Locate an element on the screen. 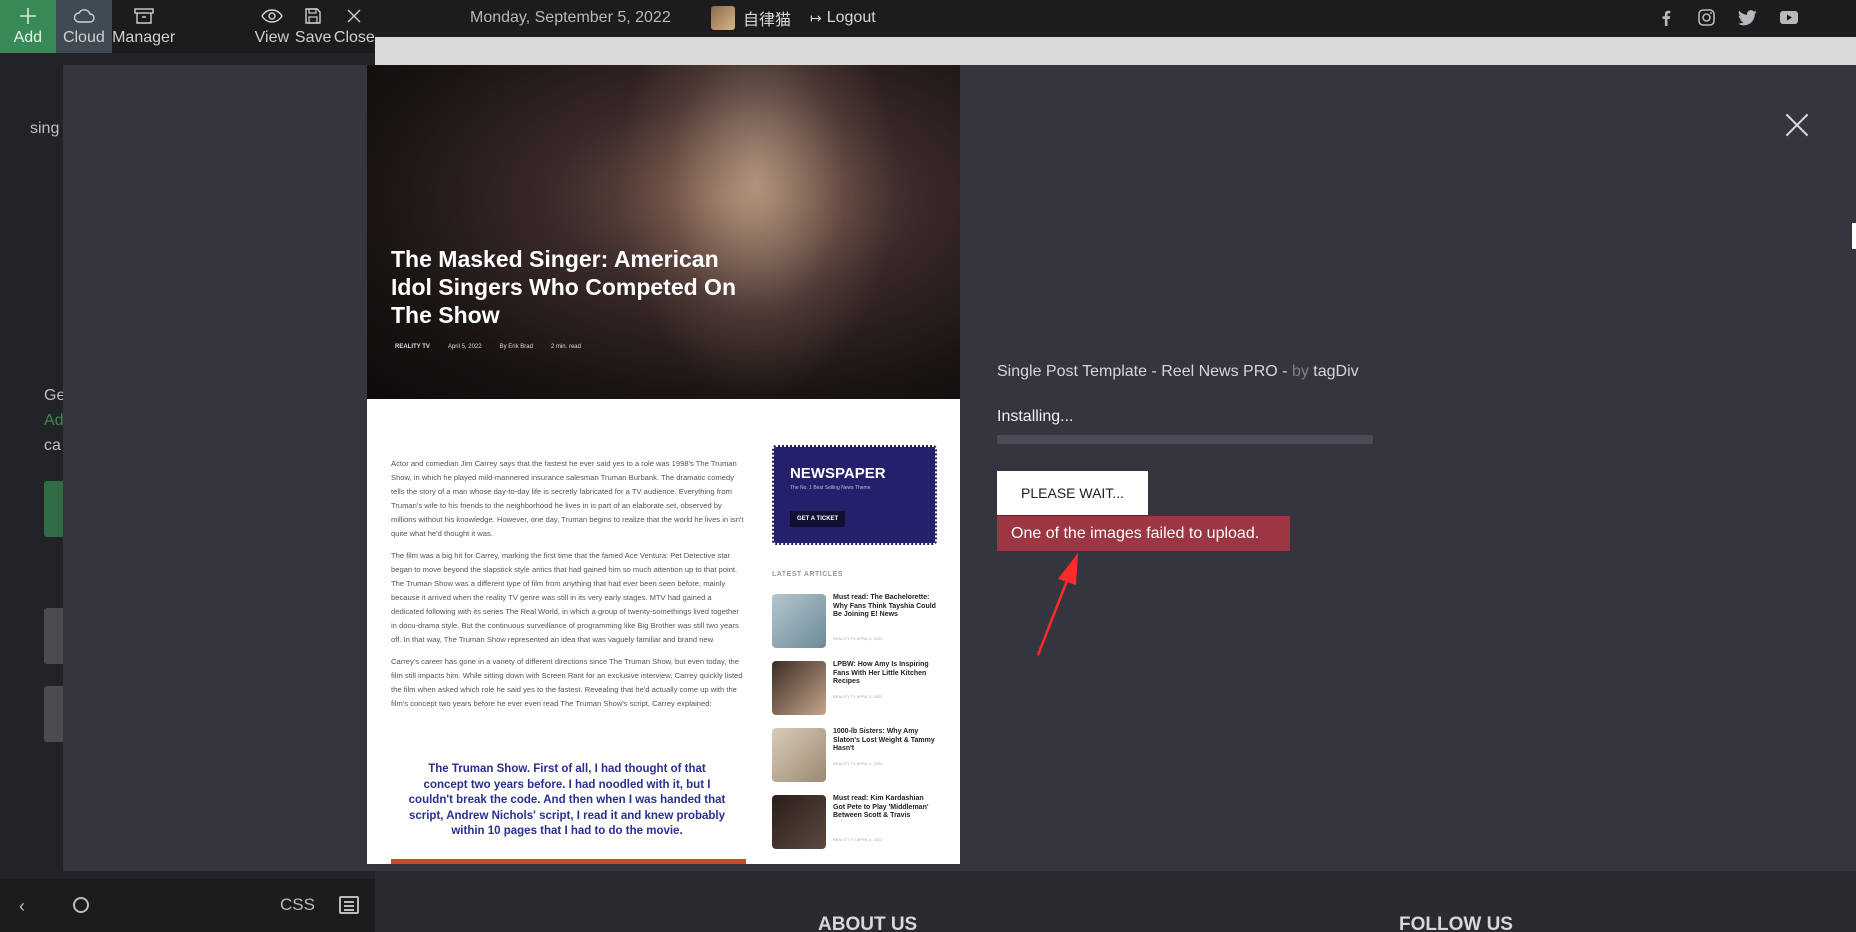  scroll-handle is located at coordinates (1854, 236).